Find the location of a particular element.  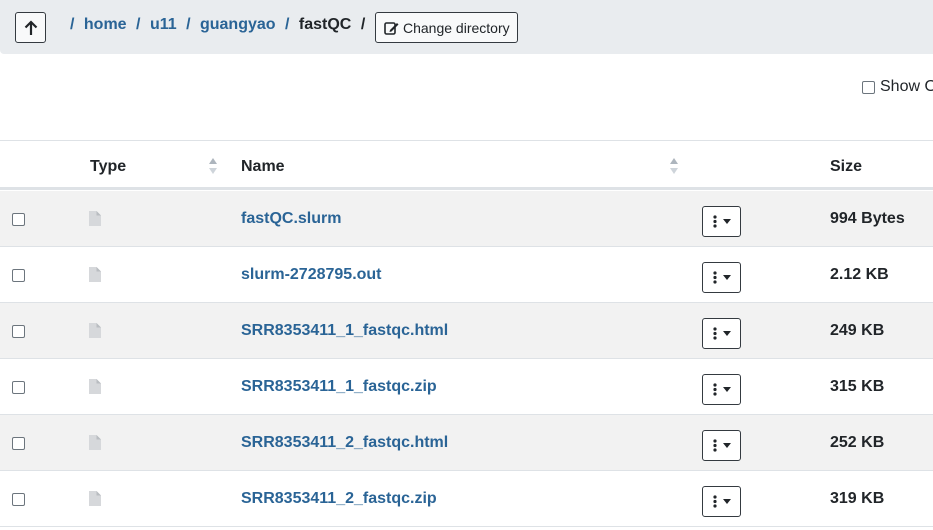

table-row: SRR8353411_2_fastqc.zip 319 KB is located at coordinates (466, 499).